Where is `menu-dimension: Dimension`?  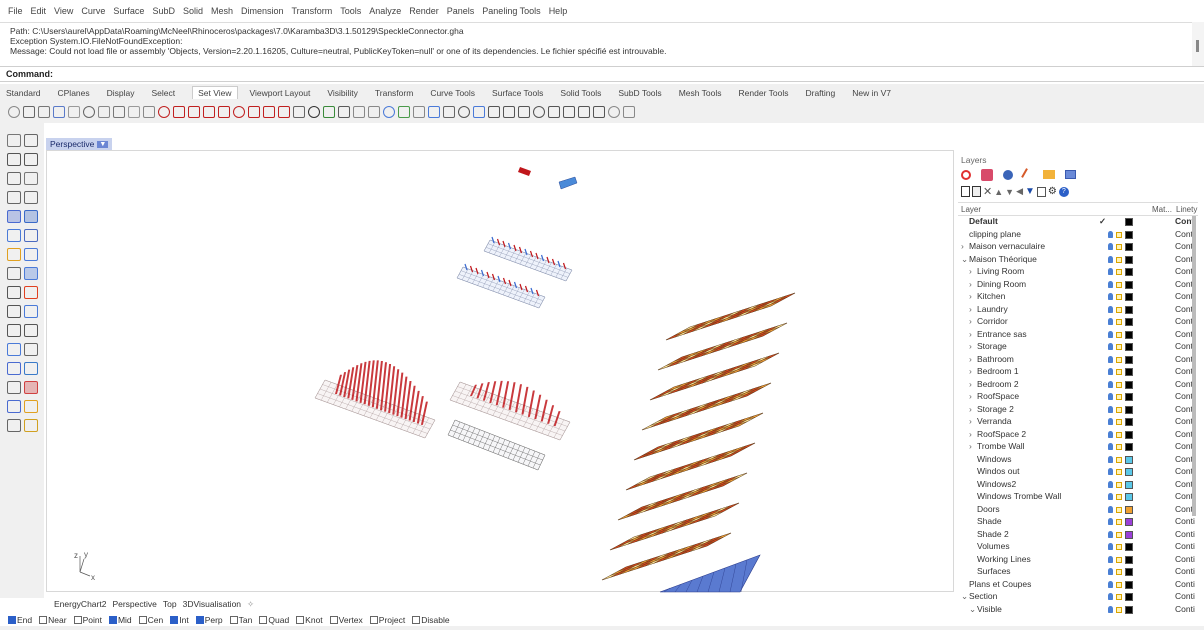 menu-dimension: Dimension is located at coordinates (262, 11).